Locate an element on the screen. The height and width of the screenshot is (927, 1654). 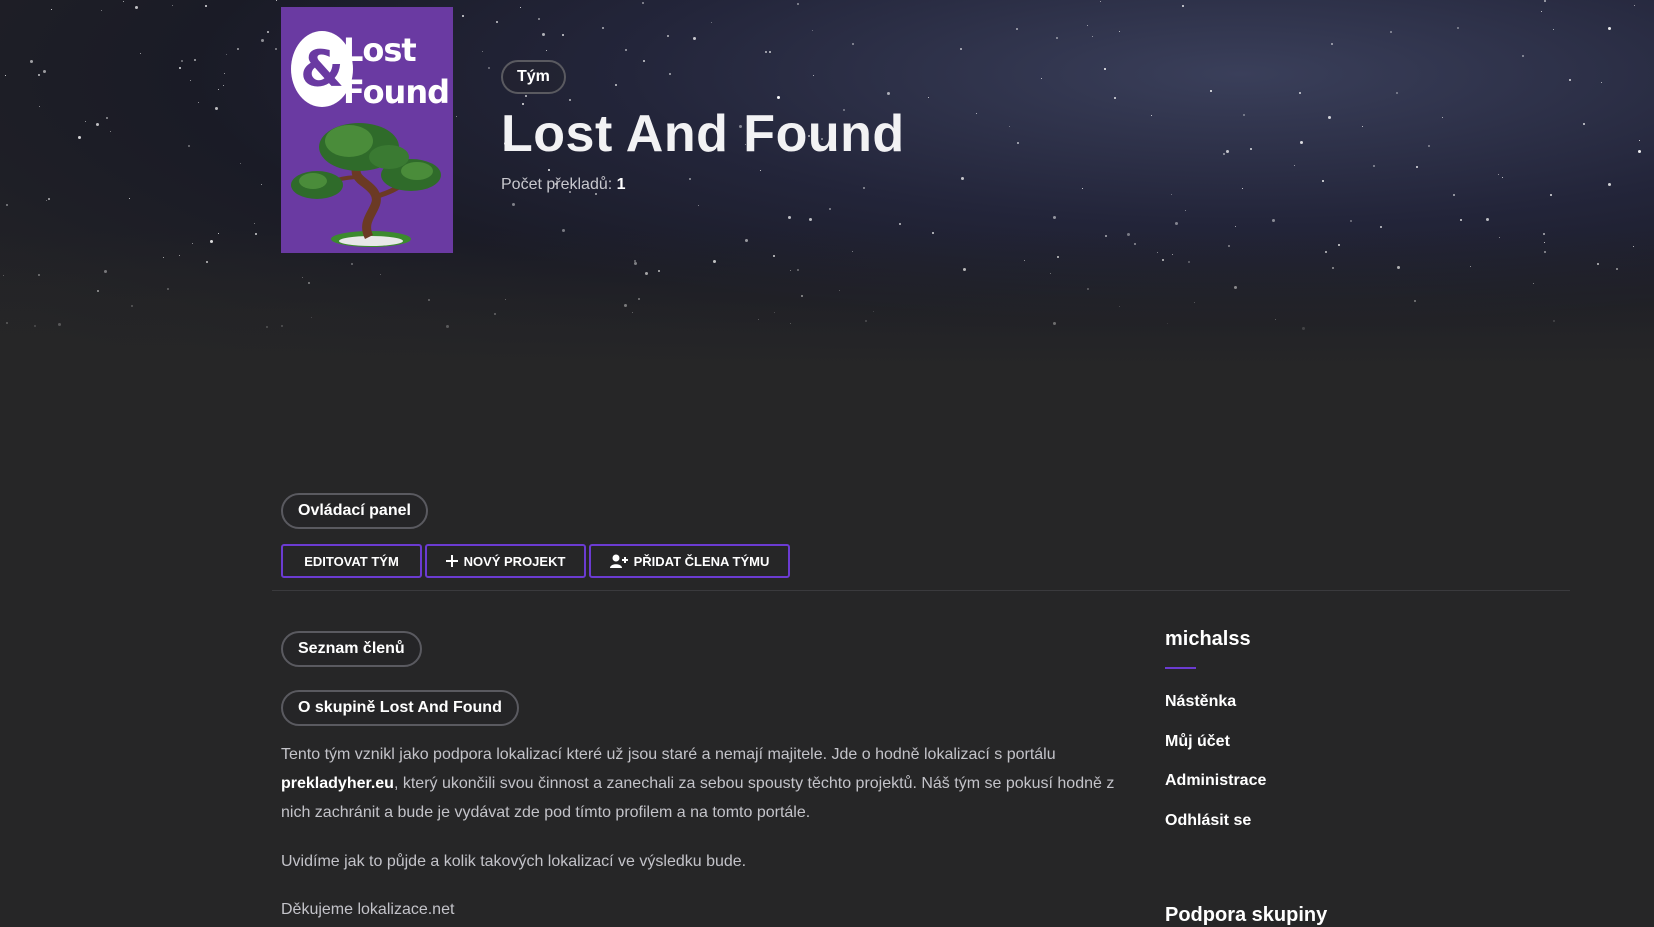
add-member-button: PŘIDAT ČLENA TÝMU is located at coordinates (689, 561).